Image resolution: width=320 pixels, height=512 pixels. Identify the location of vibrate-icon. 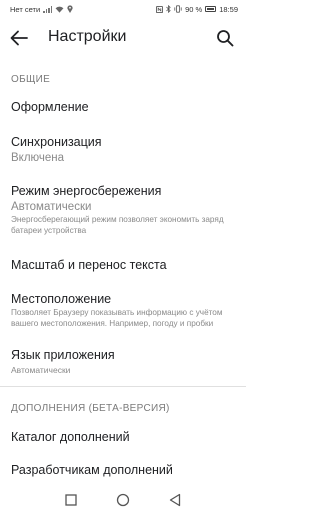
(178, 9).